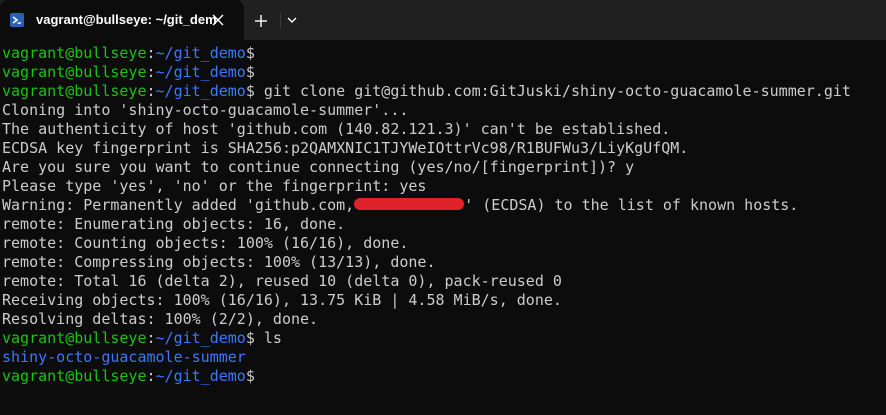 The height and width of the screenshot is (415, 886). I want to click on output-text: Resolving deltas: 100% (2/2), done., so click(160, 319).